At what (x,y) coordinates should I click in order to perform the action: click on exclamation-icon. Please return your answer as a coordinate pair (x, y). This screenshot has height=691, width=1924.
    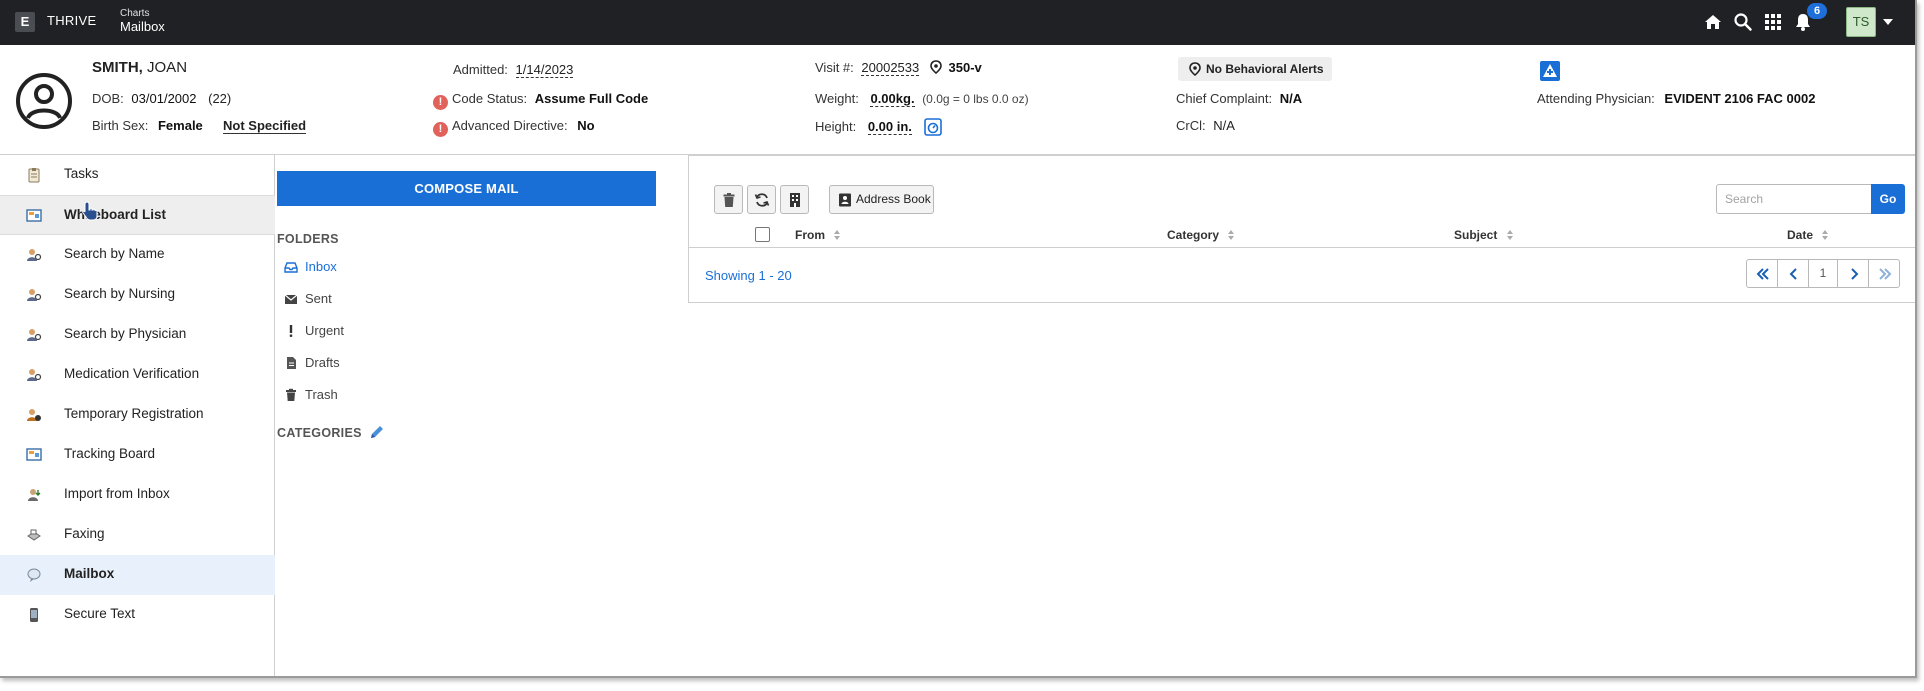
    Looking at the image, I should click on (291, 331).